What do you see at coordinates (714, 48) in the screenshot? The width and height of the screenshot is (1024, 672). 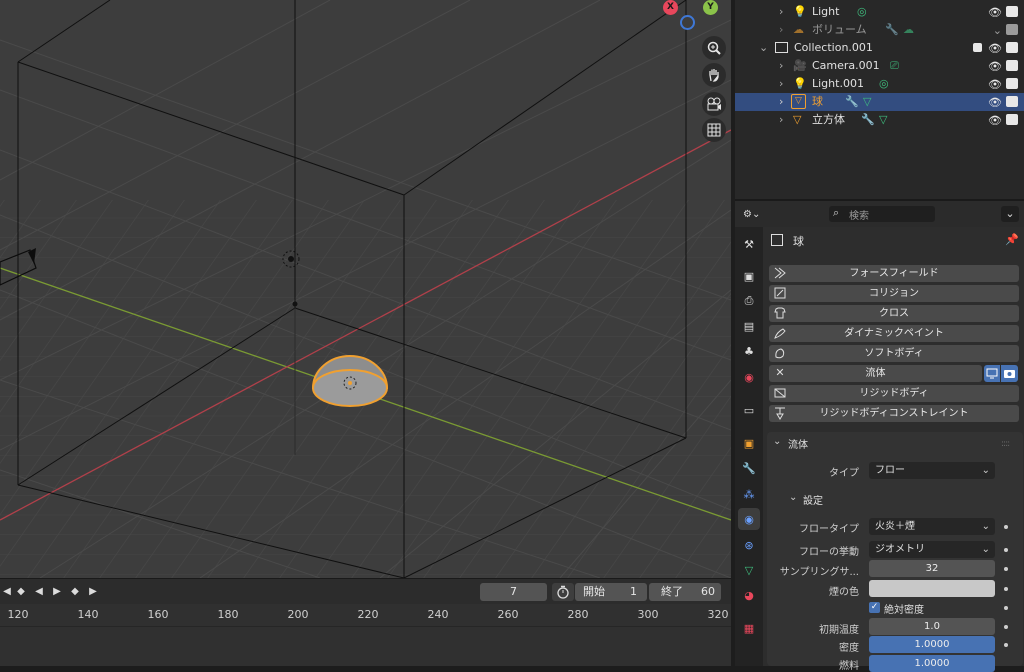 I see `zoom-icon` at bounding box center [714, 48].